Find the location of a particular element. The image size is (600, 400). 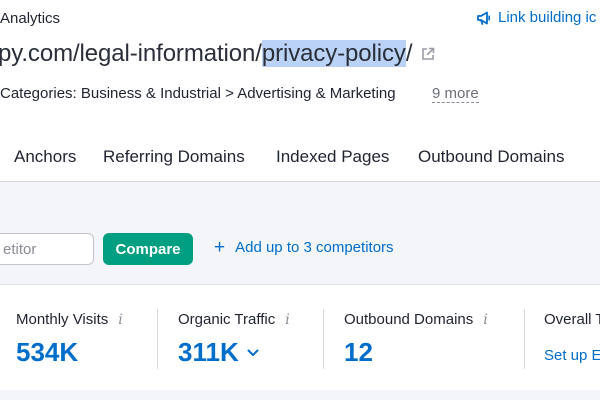

page-url: py.com/legal-information/privacy-policy/ is located at coordinates (206, 54).